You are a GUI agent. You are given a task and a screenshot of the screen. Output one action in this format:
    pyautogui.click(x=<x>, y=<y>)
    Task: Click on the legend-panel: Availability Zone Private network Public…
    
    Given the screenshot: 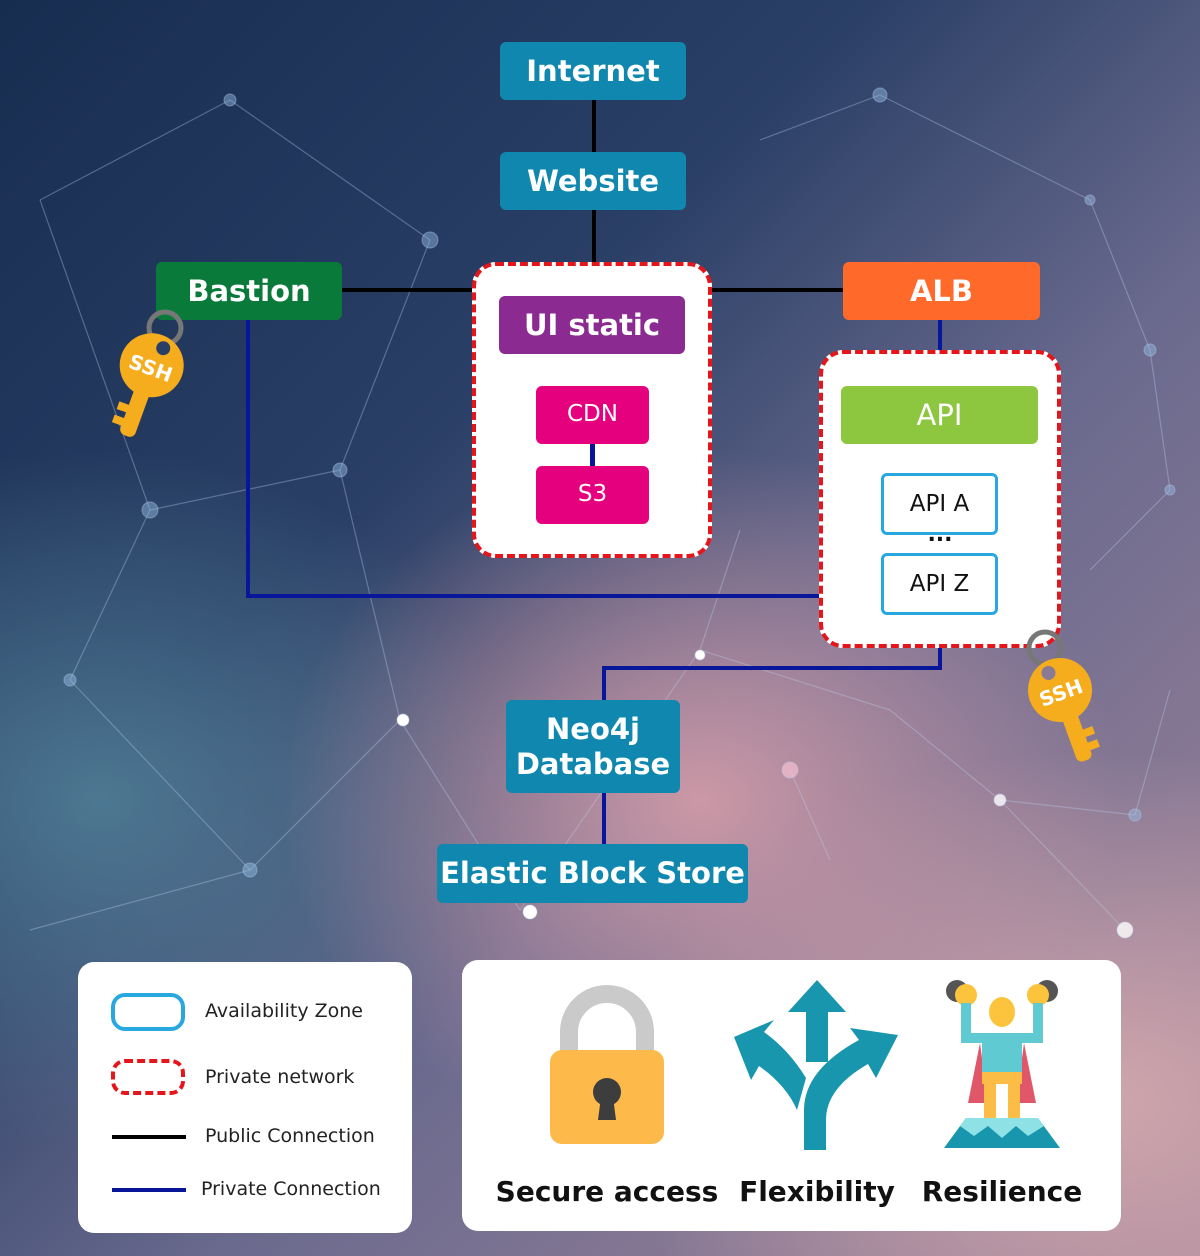 What is the action you would take?
    pyautogui.click(x=245, y=1097)
    